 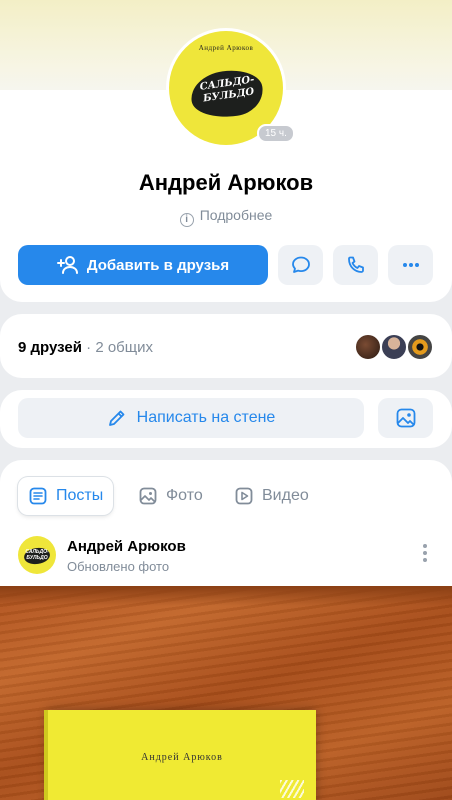 I want to click on message-icon, so click(x=300, y=264).